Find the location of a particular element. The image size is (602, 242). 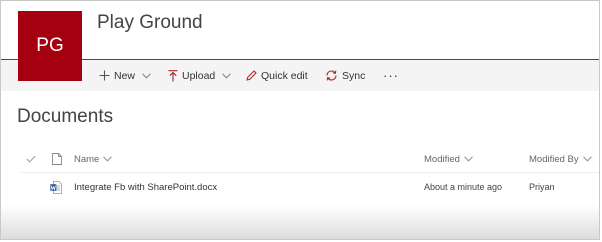

upload-arrow-icon is located at coordinates (173, 75).